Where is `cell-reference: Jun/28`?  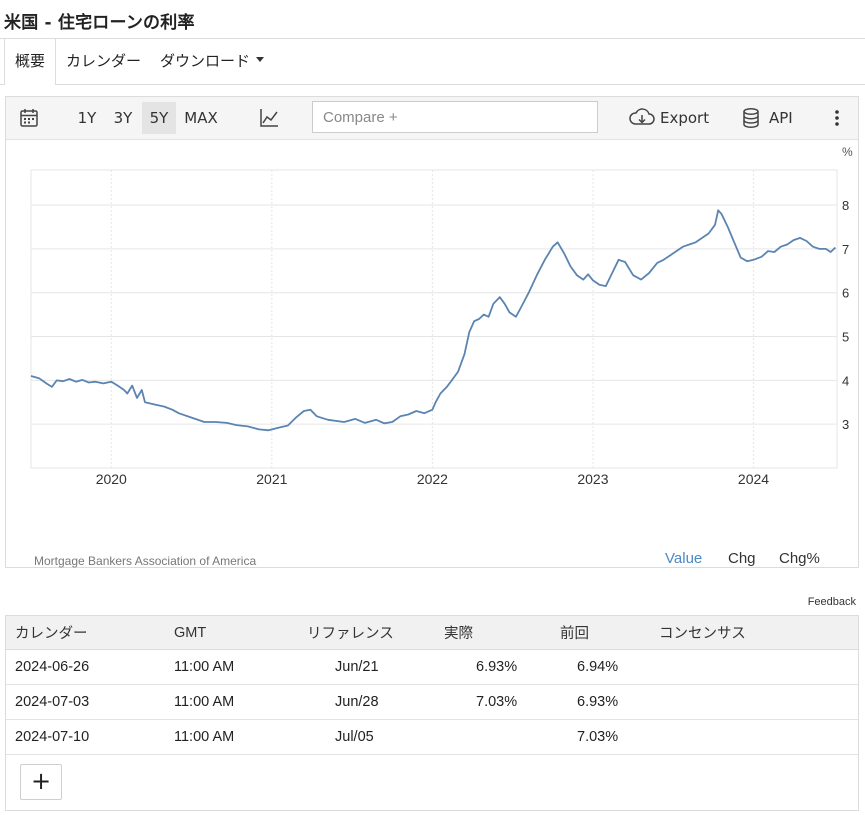
cell-reference: Jun/28 is located at coordinates (366, 702).